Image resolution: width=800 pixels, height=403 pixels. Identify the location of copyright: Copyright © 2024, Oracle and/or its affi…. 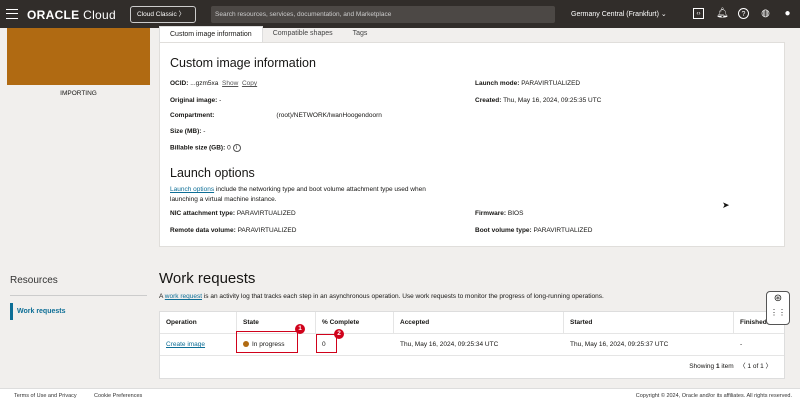
(713, 396).